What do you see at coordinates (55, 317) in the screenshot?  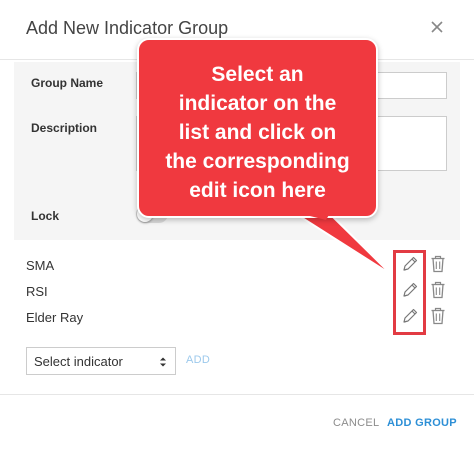 I see `indicator-name: Elder Ray` at bounding box center [55, 317].